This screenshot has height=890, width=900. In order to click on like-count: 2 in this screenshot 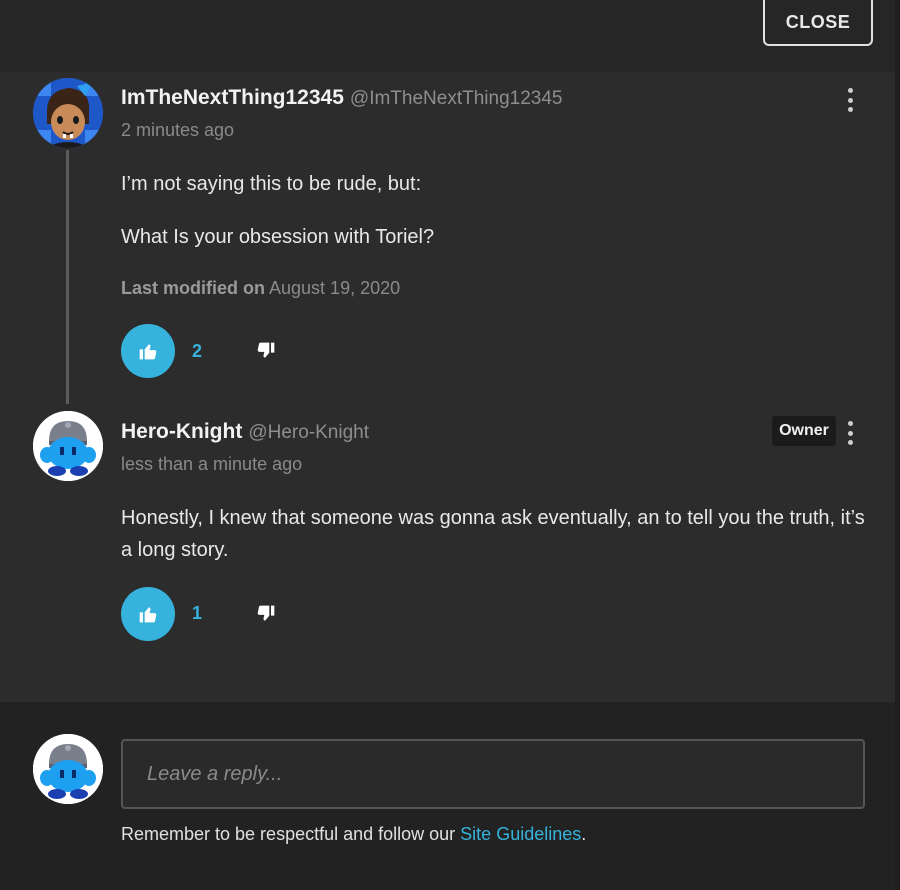, I will do `click(197, 351)`.